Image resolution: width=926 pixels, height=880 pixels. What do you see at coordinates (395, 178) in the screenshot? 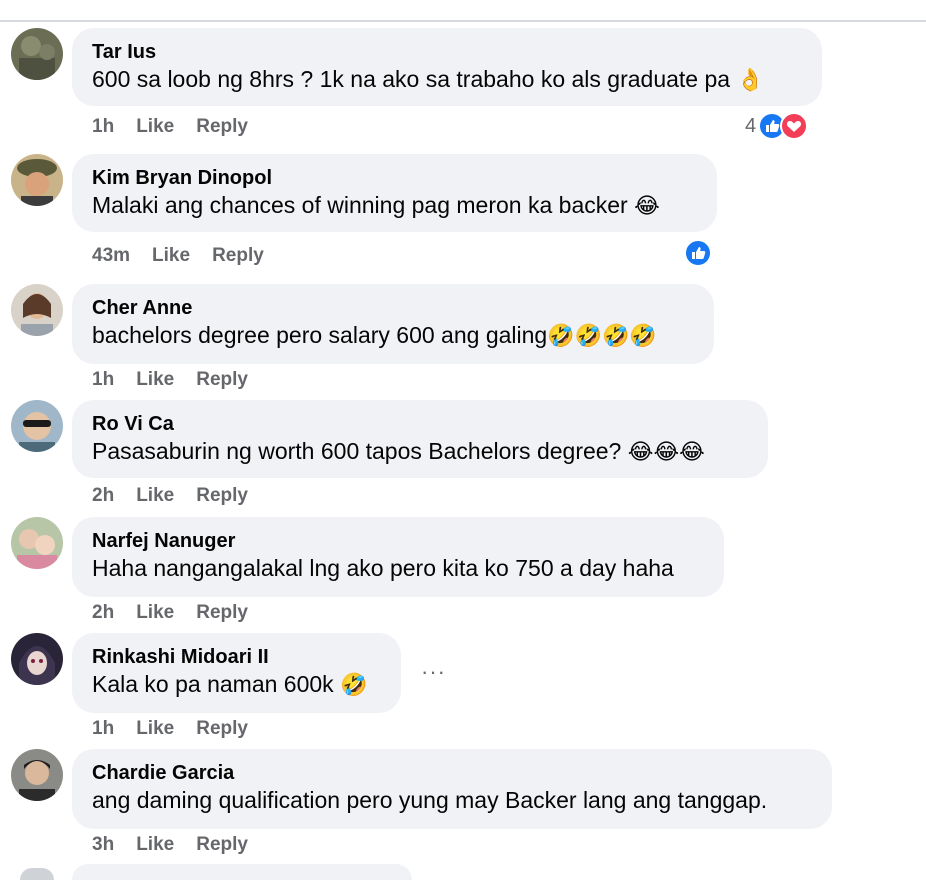
I see `comment-author: Kim Bryan Dinopol` at bounding box center [395, 178].